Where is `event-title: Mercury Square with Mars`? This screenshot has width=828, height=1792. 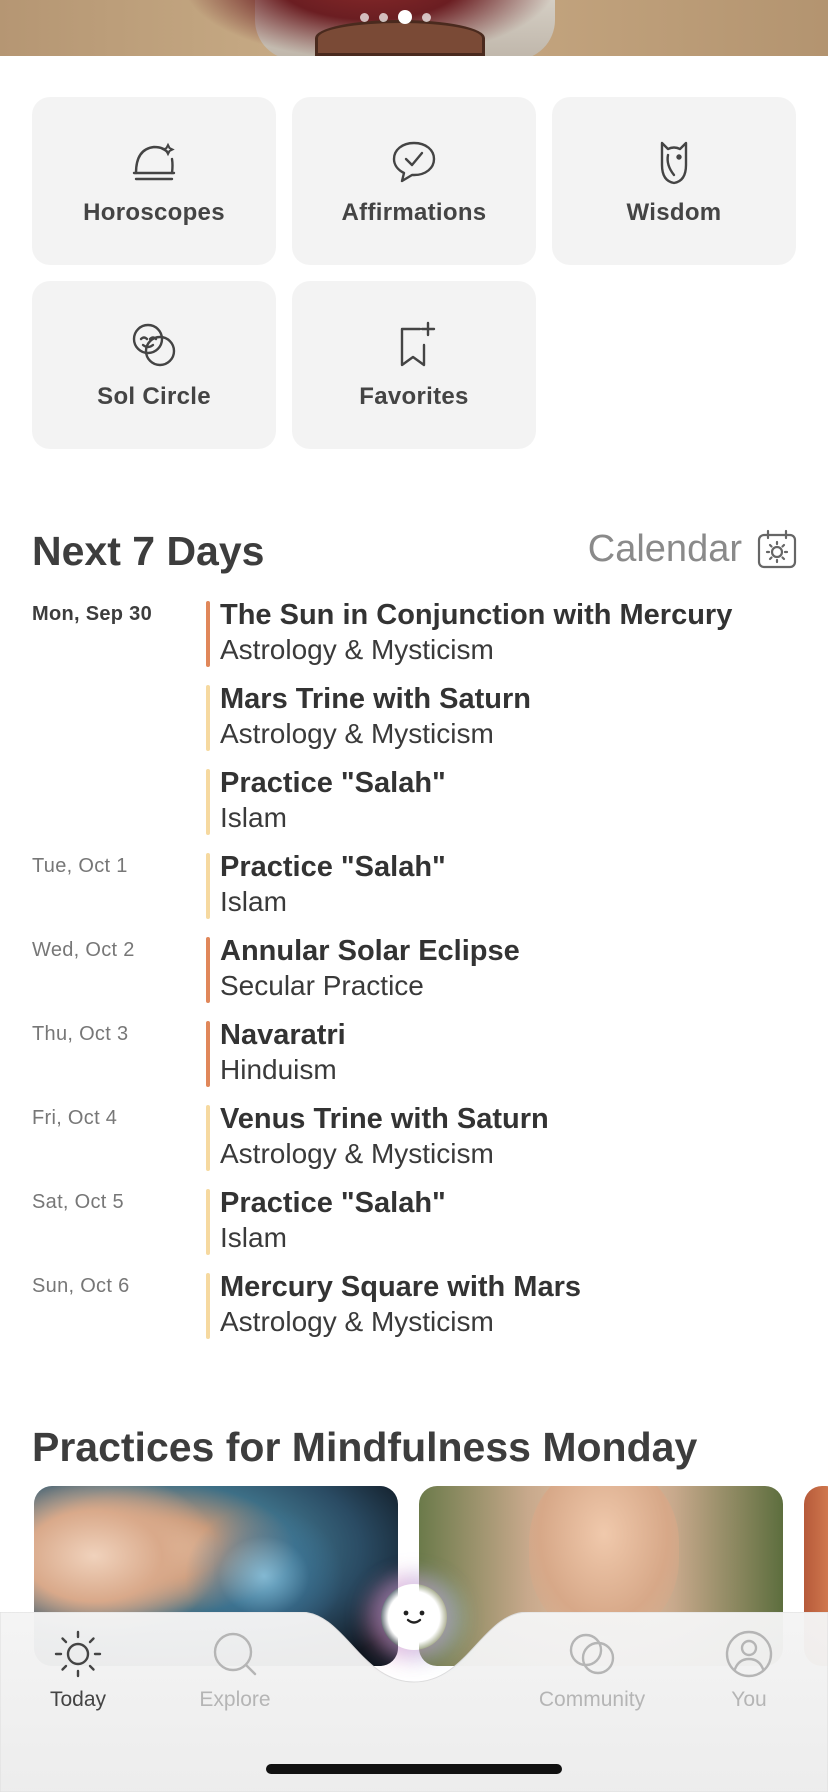
event-title: Mercury Square with Mars is located at coordinates (400, 1287).